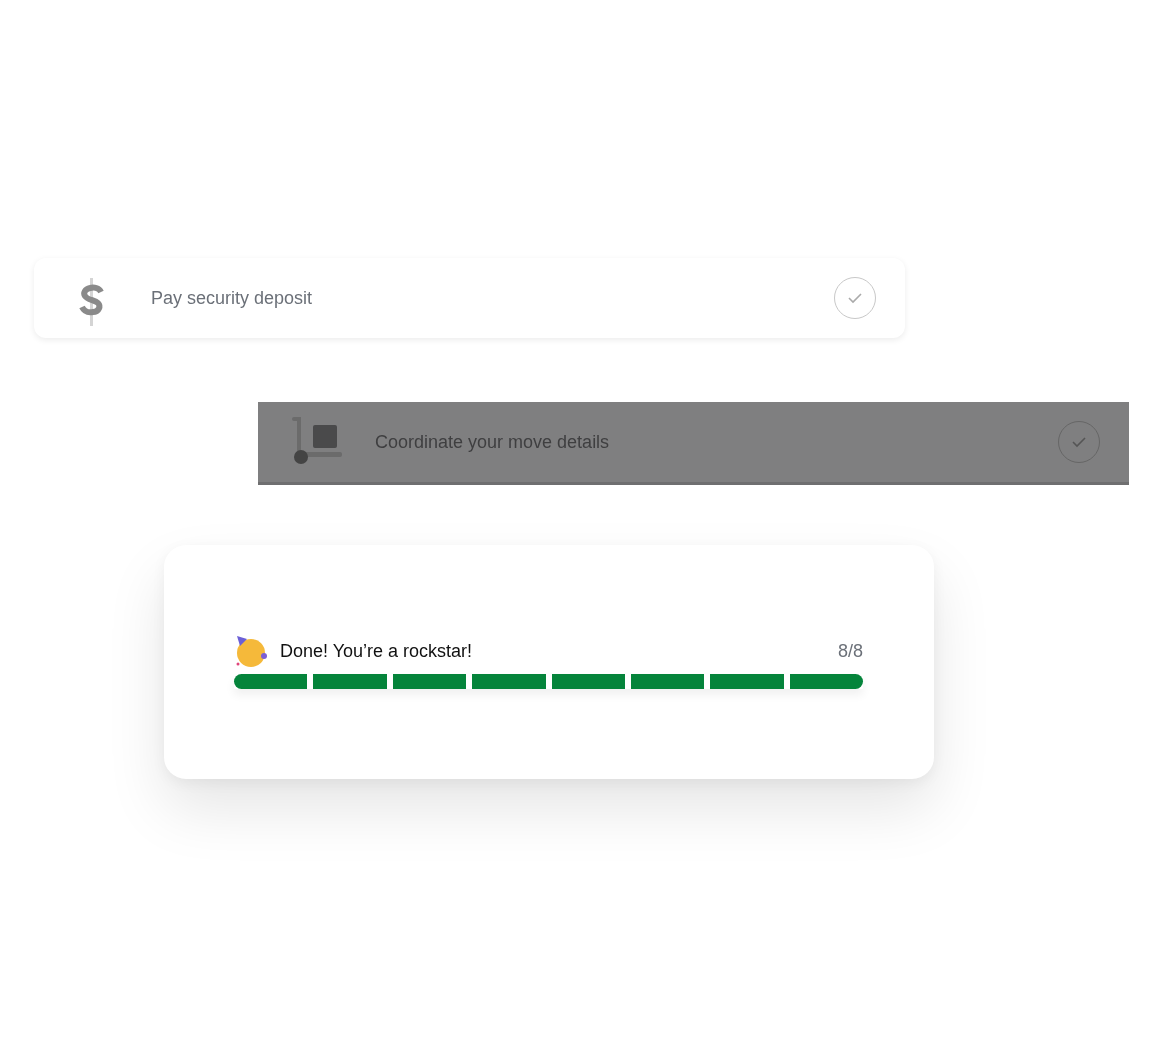 This screenshot has width=1164, height=1040. What do you see at coordinates (493, 442) in the screenshot?
I see `task-label: Coordinate your move details` at bounding box center [493, 442].